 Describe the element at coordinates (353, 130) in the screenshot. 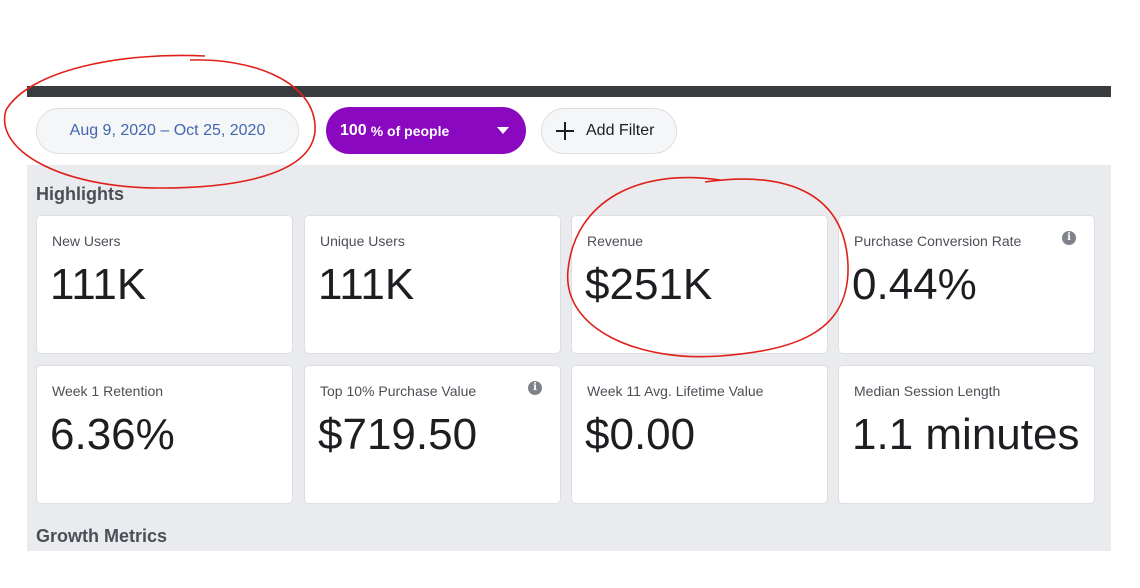

I see `people-percent-value: 100` at that location.